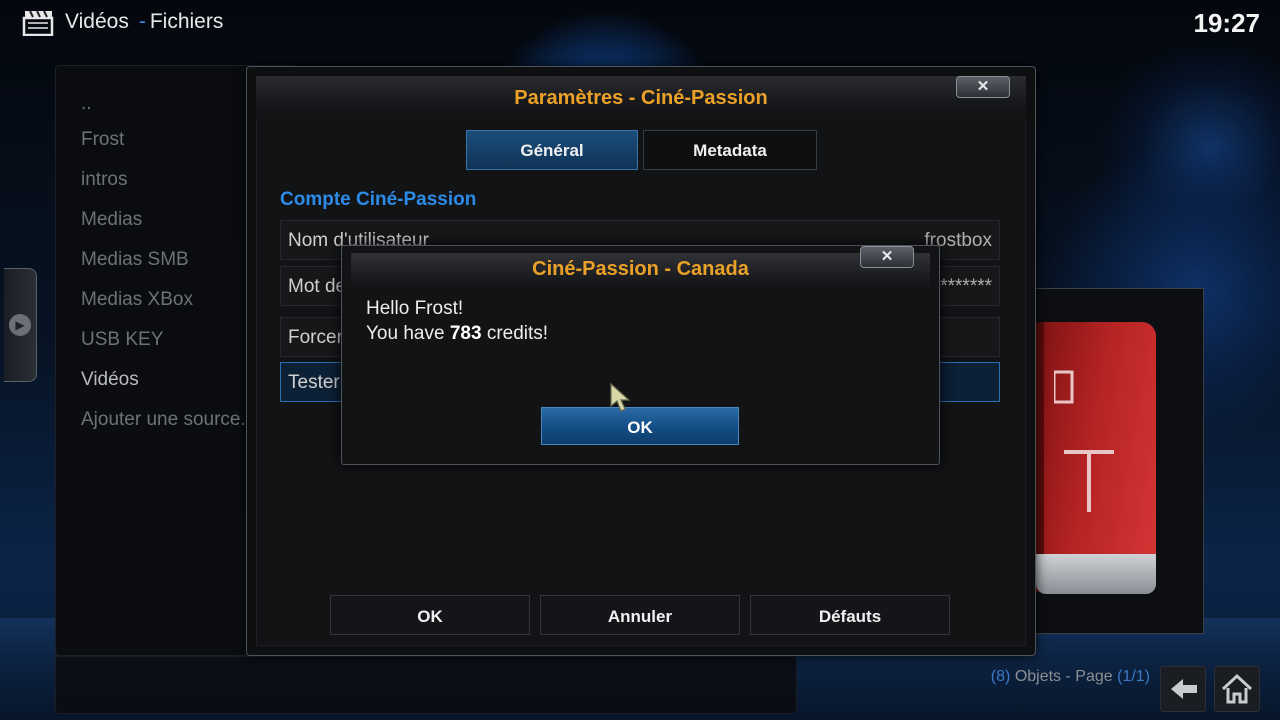 This screenshot has width=1280, height=720. What do you see at coordinates (1133, 676) in the screenshot?
I see `page-number: 1/1` at bounding box center [1133, 676].